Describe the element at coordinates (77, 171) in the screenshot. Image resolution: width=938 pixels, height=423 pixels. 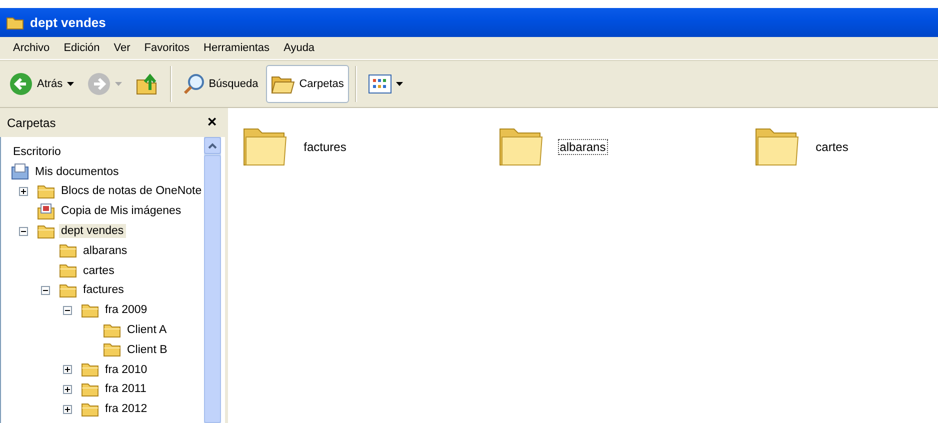
I see `tree-item: Mis documentos` at that location.